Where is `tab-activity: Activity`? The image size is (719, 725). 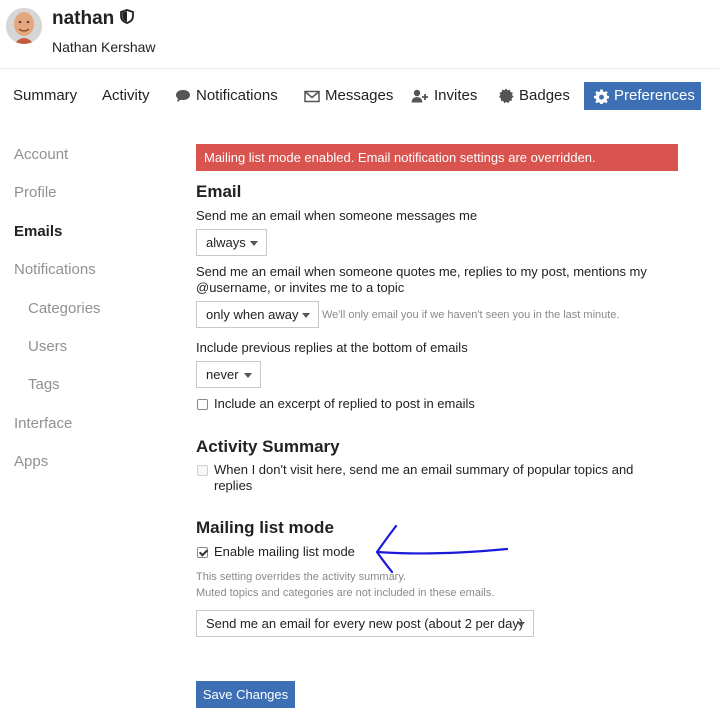
tab-activity: Activity is located at coordinates (126, 96).